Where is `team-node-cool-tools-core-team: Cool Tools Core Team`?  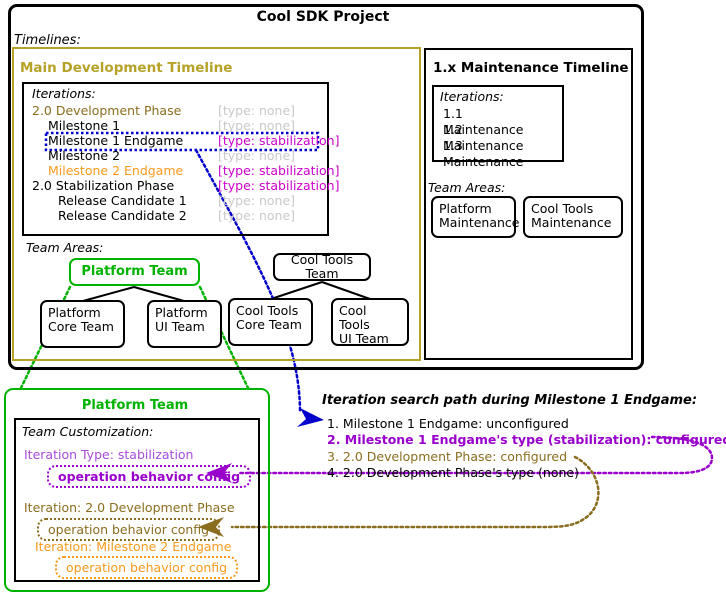 team-node-cool-tools-core-team: Cool Tools Core Team is located at coordinates (270, 322).